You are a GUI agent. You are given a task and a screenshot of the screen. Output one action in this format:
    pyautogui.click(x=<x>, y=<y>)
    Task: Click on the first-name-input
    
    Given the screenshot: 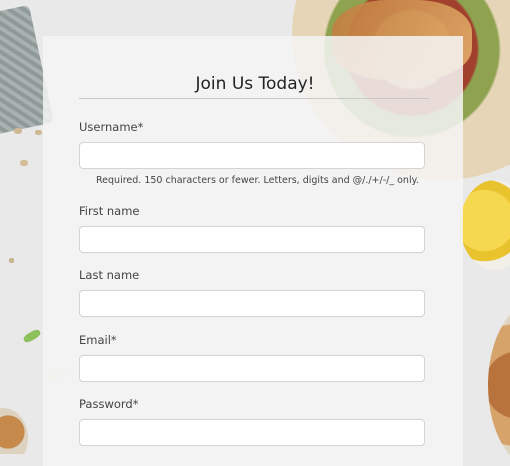 What is the action you would take?
    pyautogui.click(x=252, y=239)
    